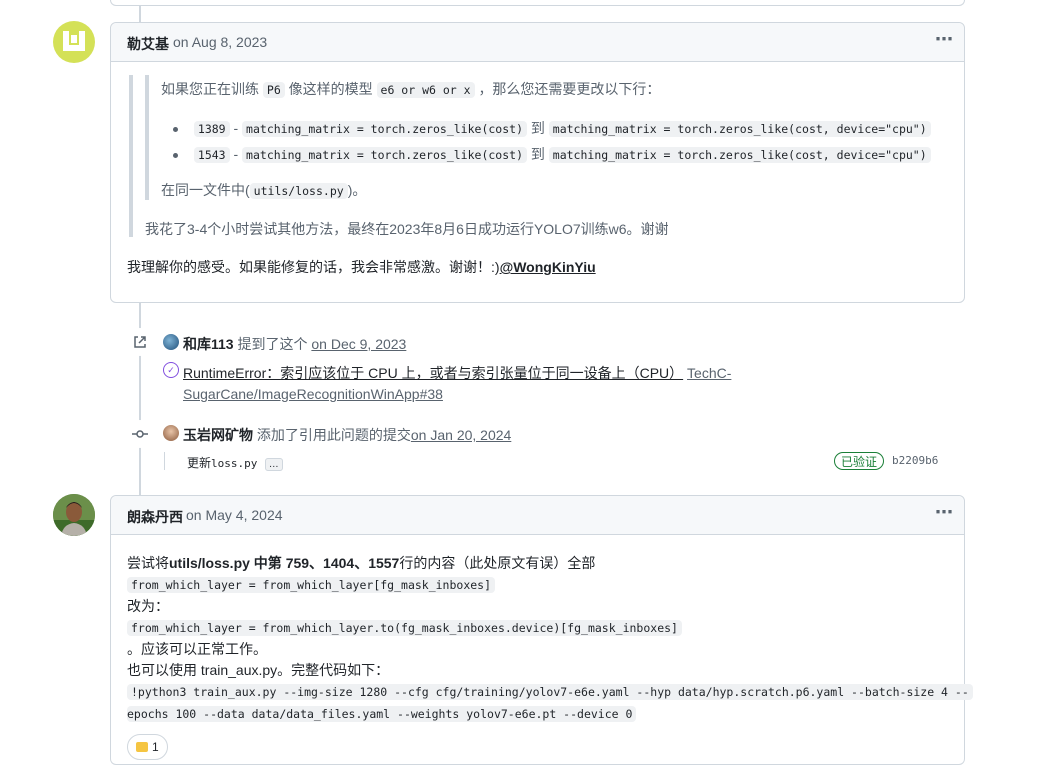 This screenshot has height=765, width=1054. What do you see at coordinates (497, 563) in the screenshot?
I see `text-span: 行的内容（此处原文有误）全部` at bounding box center [497, 563].